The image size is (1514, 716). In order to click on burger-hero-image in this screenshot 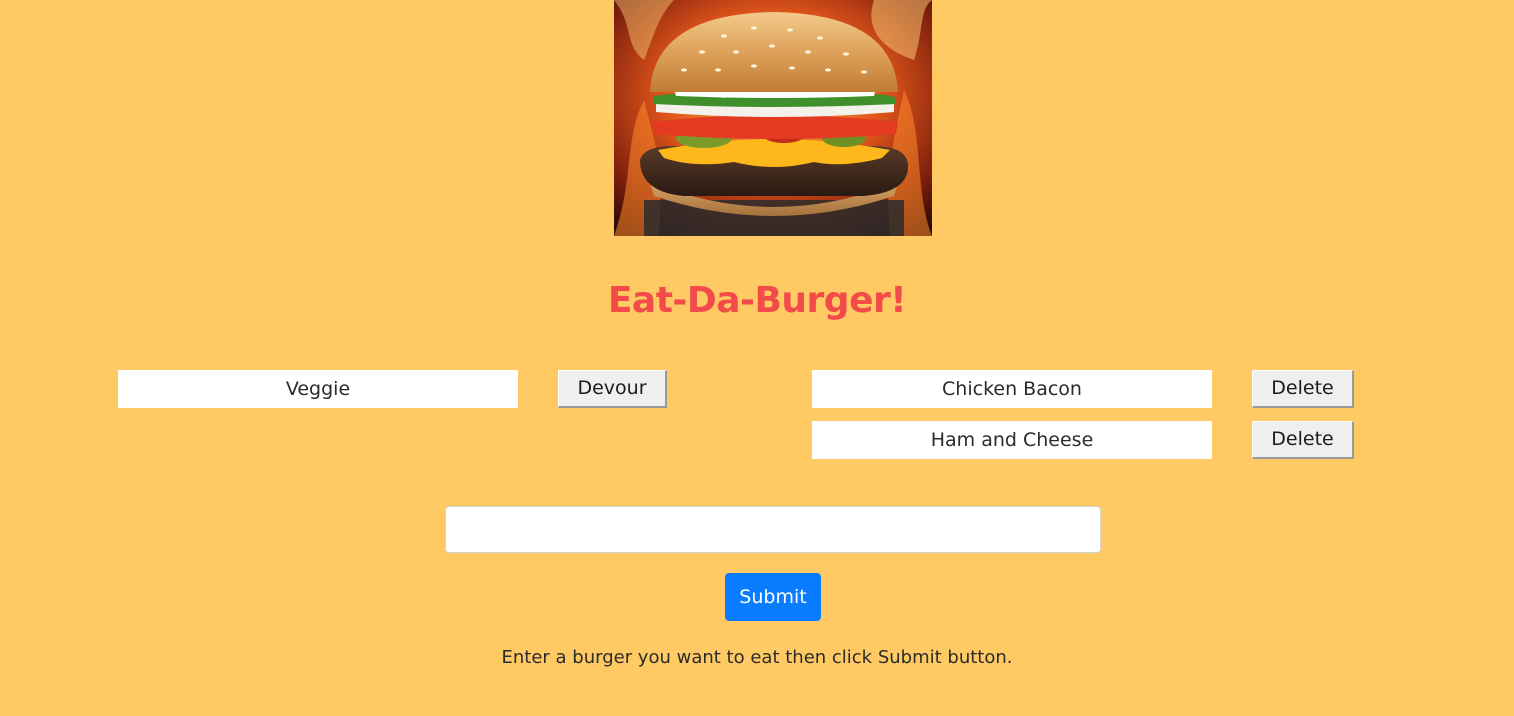, I will do `click(773, 118)`.